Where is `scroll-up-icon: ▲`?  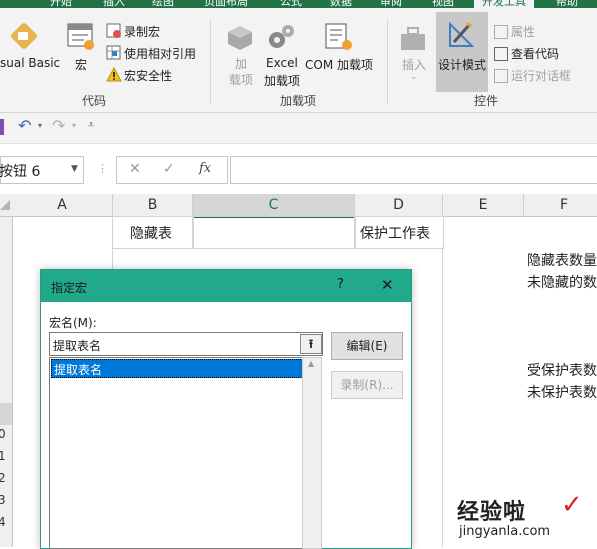
scroll-up-icon: ▲ is located at coordinates (311, 363).